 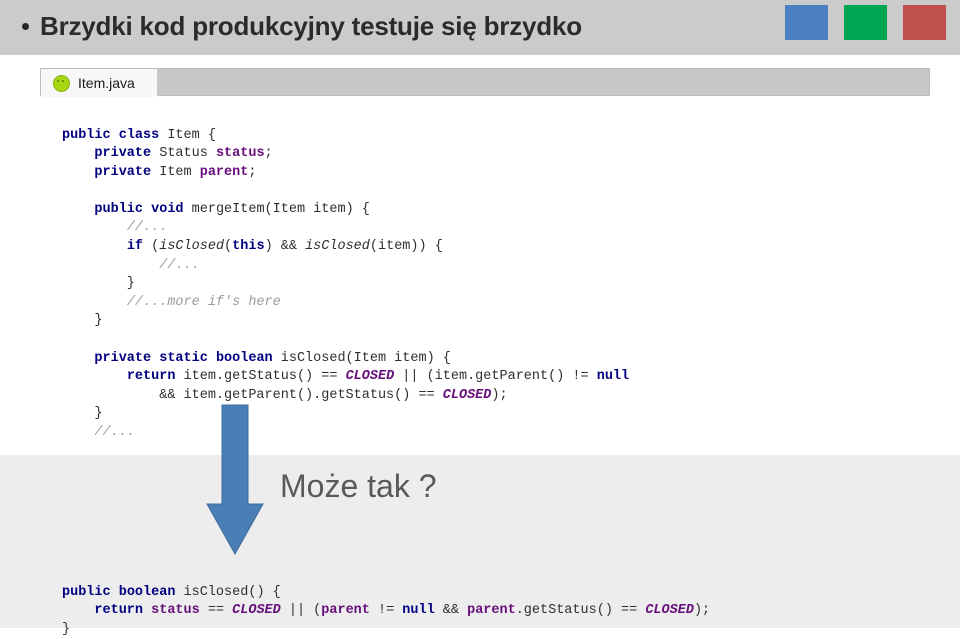 I want to click on tab-item-java: Item.java, so click(x=99, y=83).